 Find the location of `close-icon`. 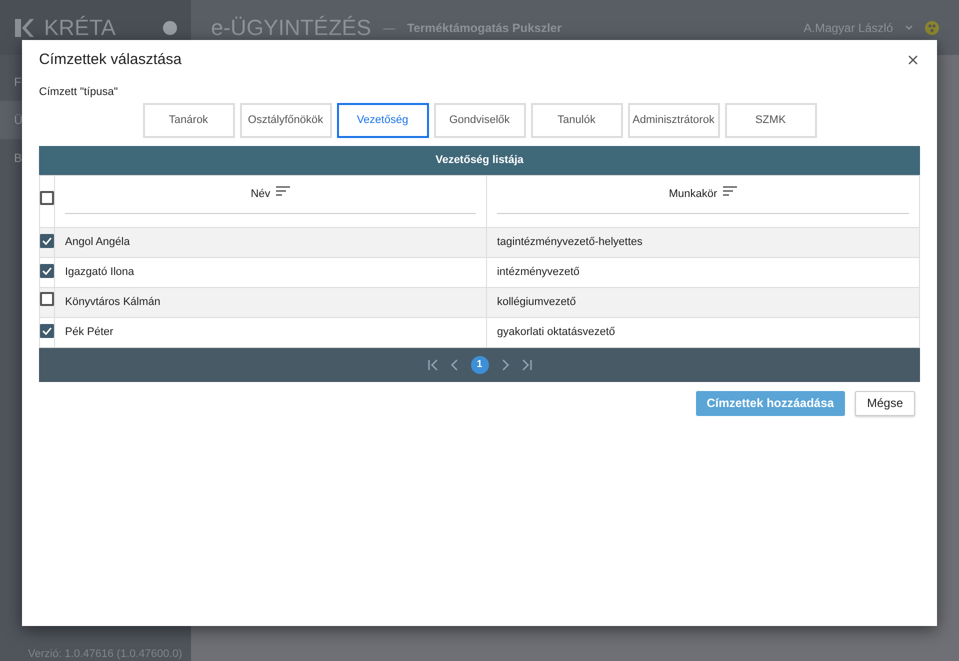

close-icon is located at coordinates (913, 60).